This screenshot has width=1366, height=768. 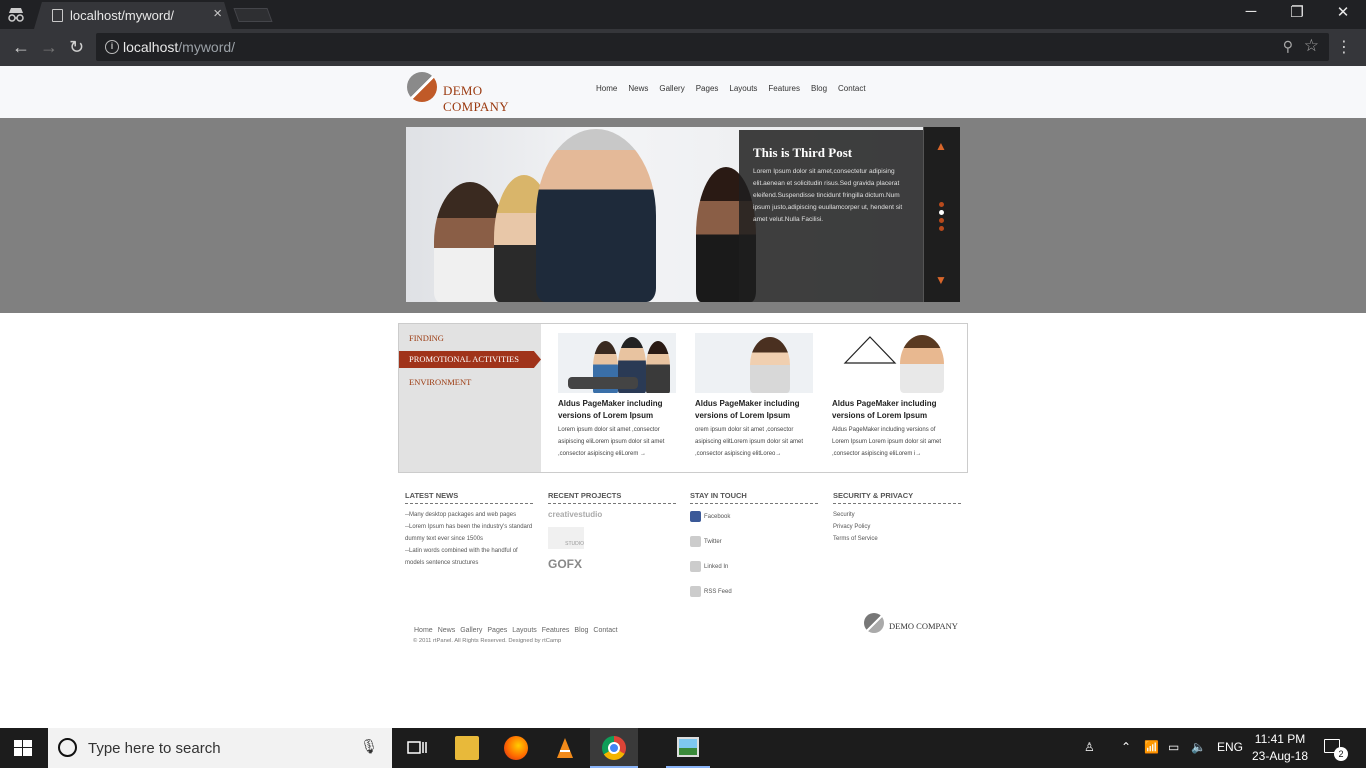 What do you see at coordinates (754, 516) in the screenshot?
I see `social-facebook: Facebook` at bounding box center [754, 516].